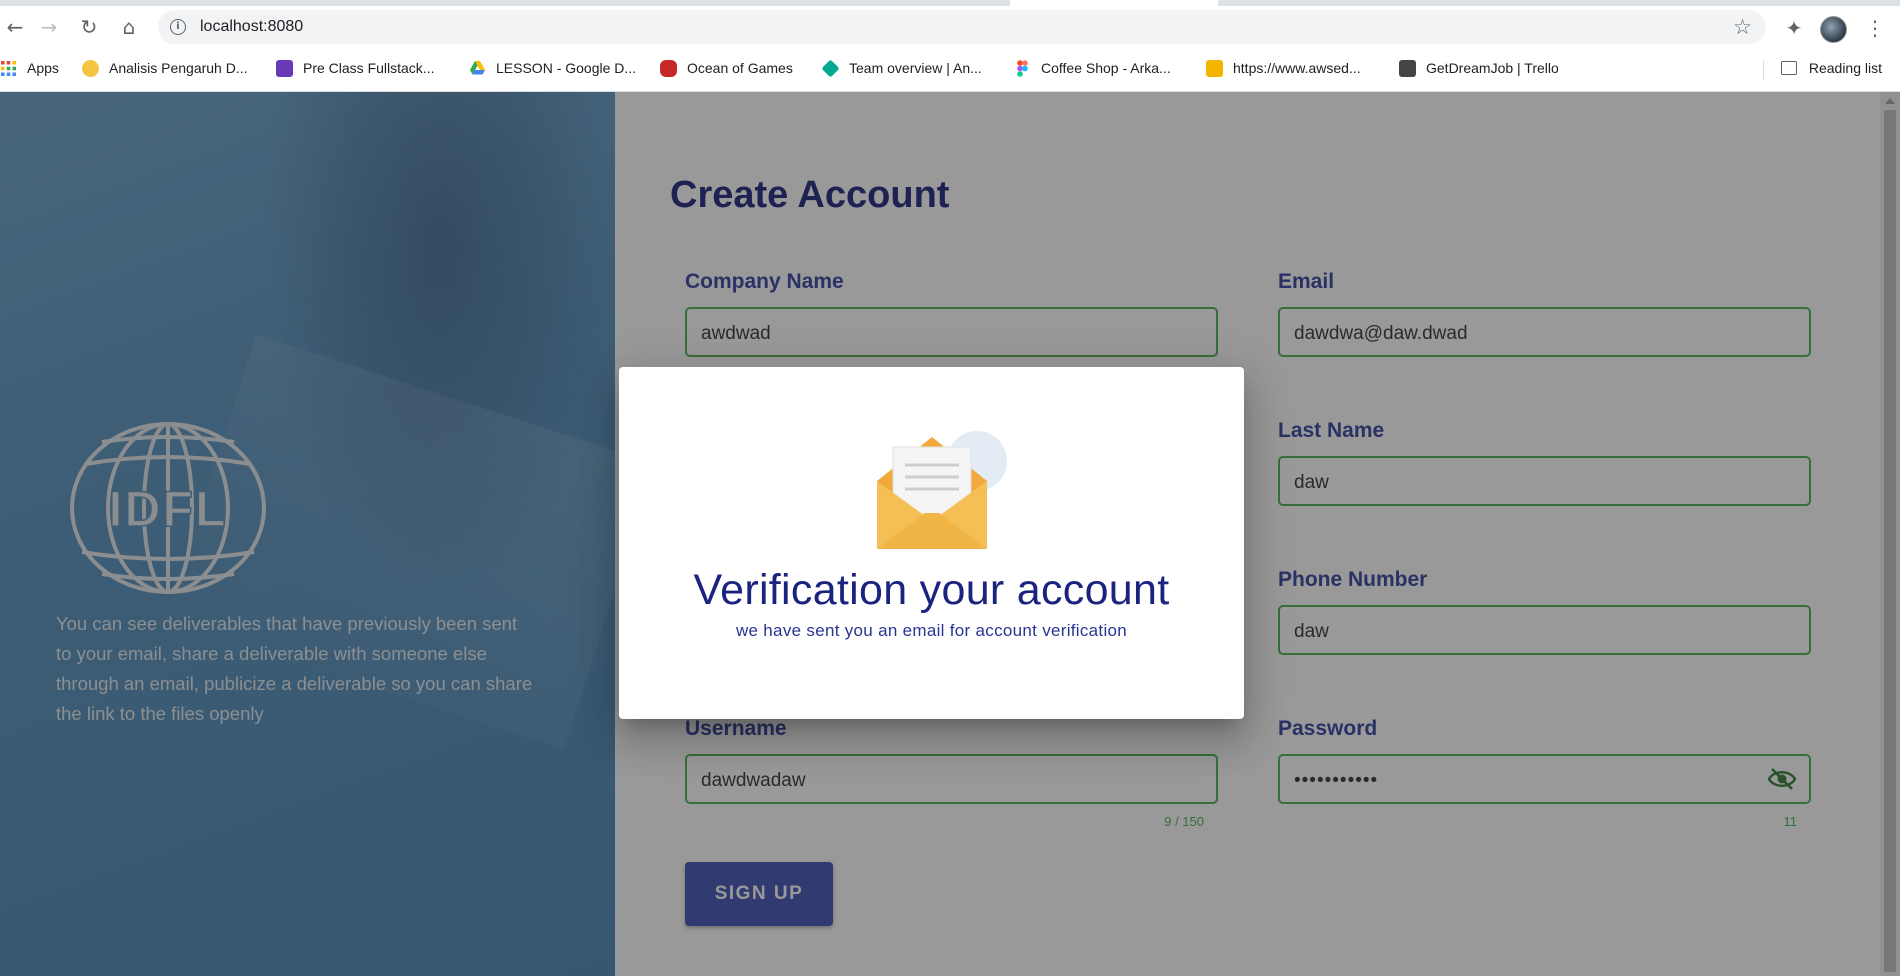 The width and height of the screenshot is (1900, 976). Describe the element at coordinates (43, 68) in the screenshot. I see `bookmark-label: Apps` at that location.